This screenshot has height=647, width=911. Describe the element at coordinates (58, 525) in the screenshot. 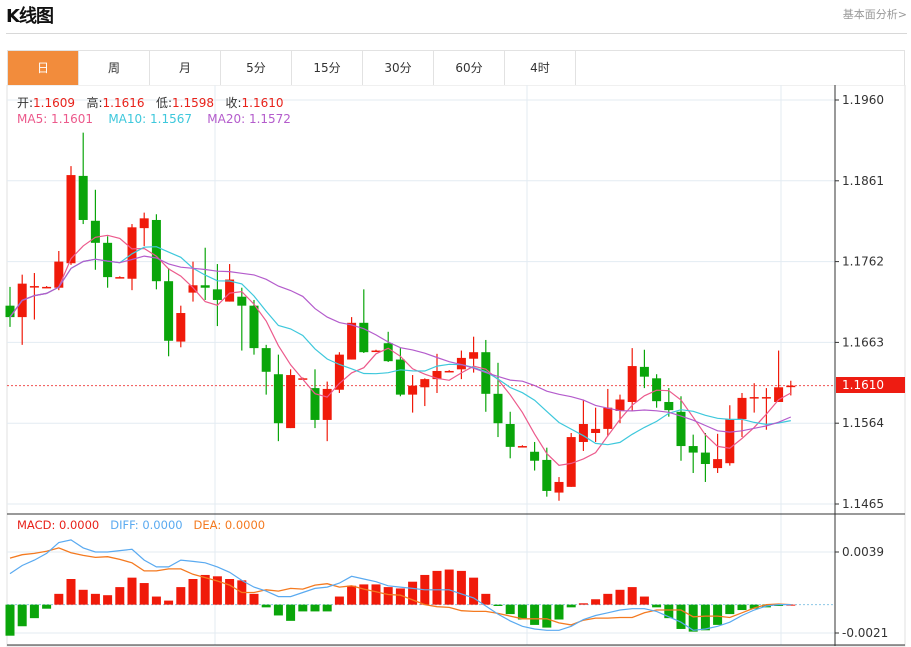

I see `macd-legend-value: MACD: 0.0000` at that location.